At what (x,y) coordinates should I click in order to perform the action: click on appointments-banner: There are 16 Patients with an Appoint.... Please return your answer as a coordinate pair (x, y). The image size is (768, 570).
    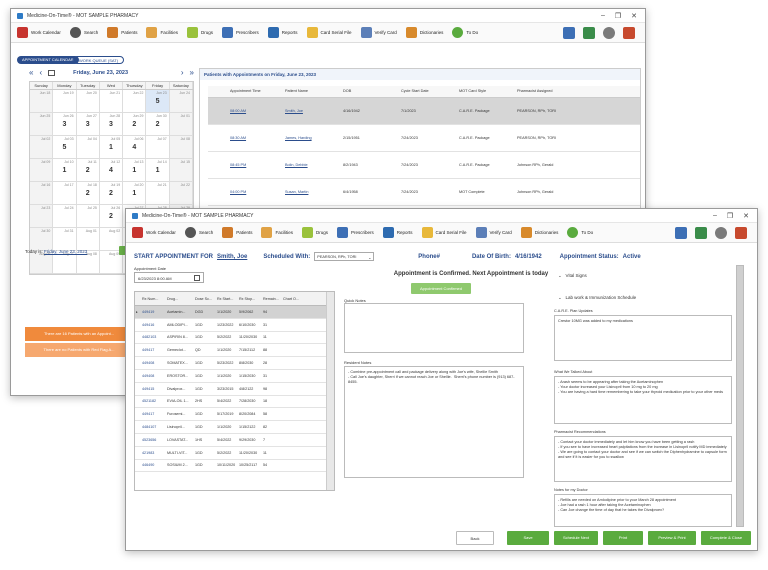
    Looking at the image, I should click on (79, 334).